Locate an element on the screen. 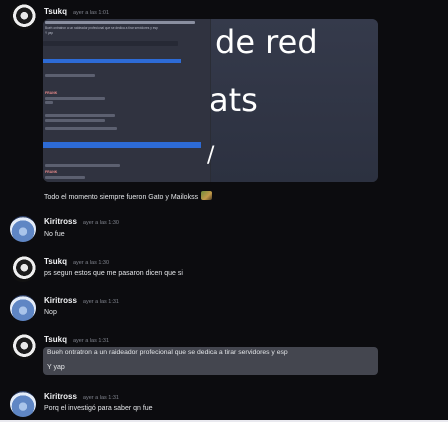  message-text: No fue is located at coordinates (54, 234).